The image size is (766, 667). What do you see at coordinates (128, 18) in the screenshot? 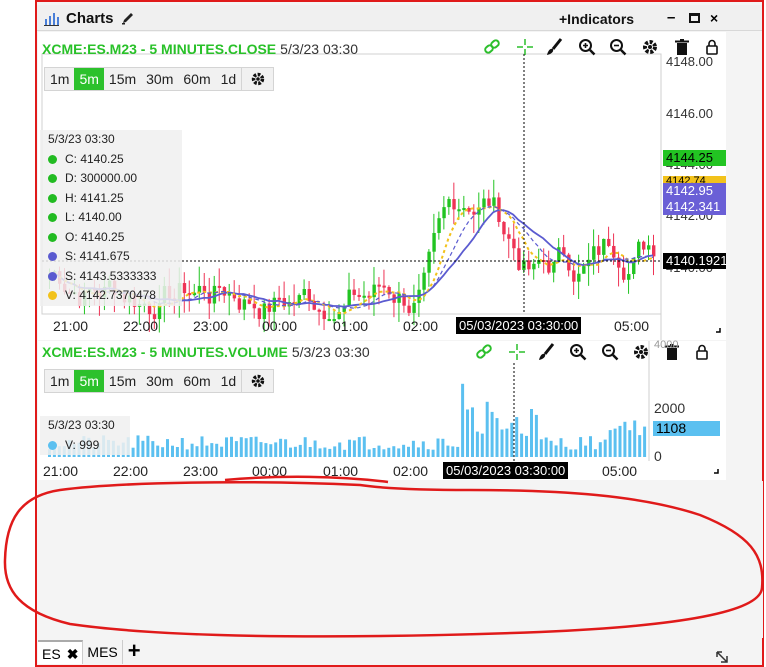
I see `edit-title-icon` at bounding box center [128, 18].